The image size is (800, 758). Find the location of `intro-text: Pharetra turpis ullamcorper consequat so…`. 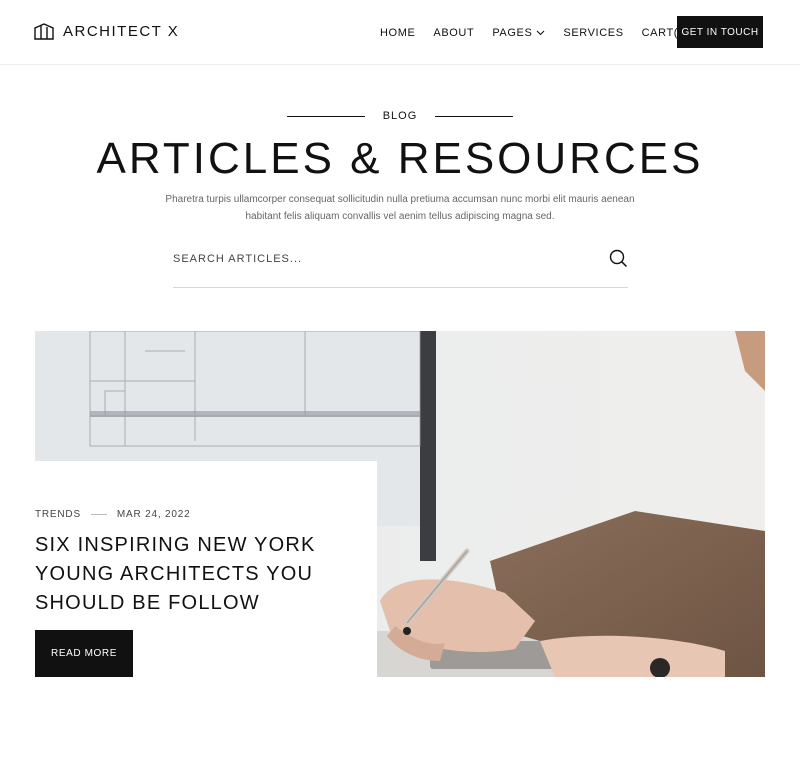

intro-text: Pharetra turpis ullamcorper consequat so… is located at coordinates (400, 208).